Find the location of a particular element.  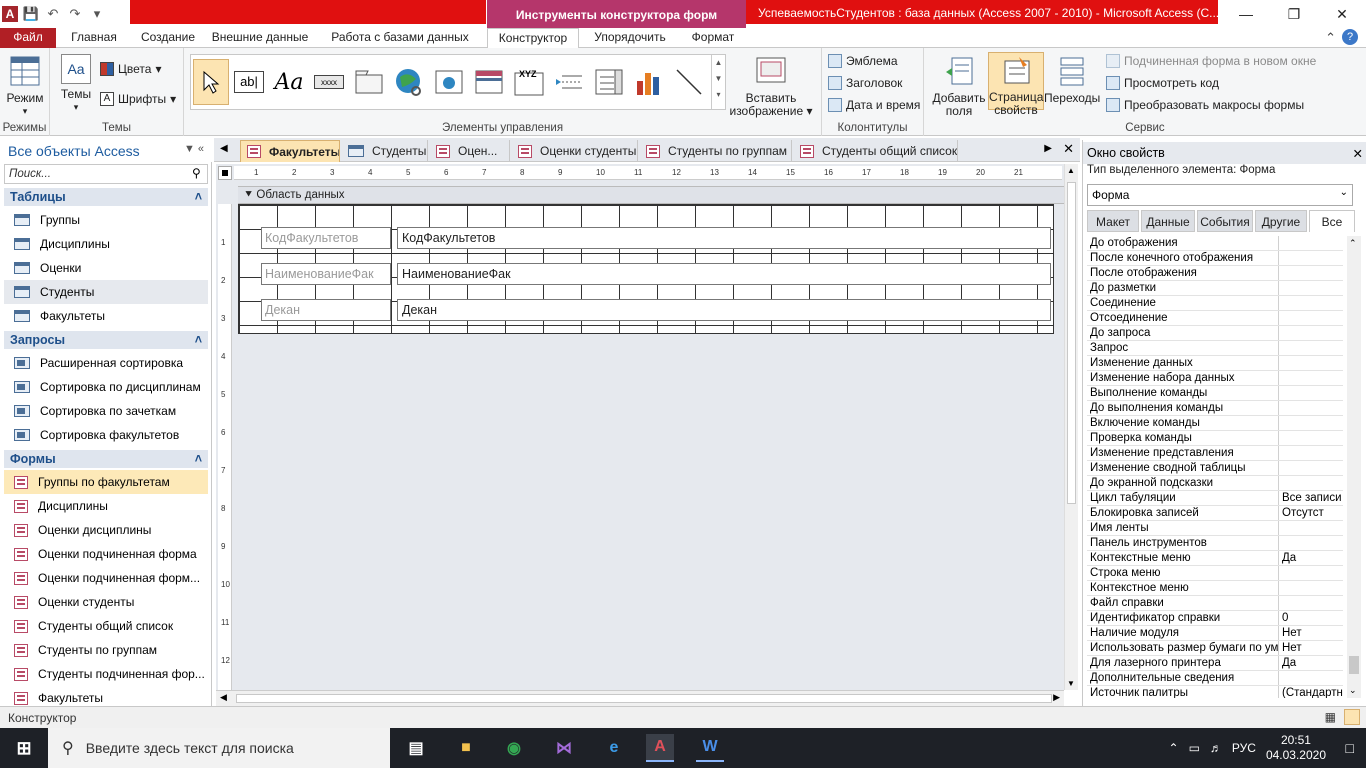

property-row: Изменение представления is located at coordinates (1215, 453).